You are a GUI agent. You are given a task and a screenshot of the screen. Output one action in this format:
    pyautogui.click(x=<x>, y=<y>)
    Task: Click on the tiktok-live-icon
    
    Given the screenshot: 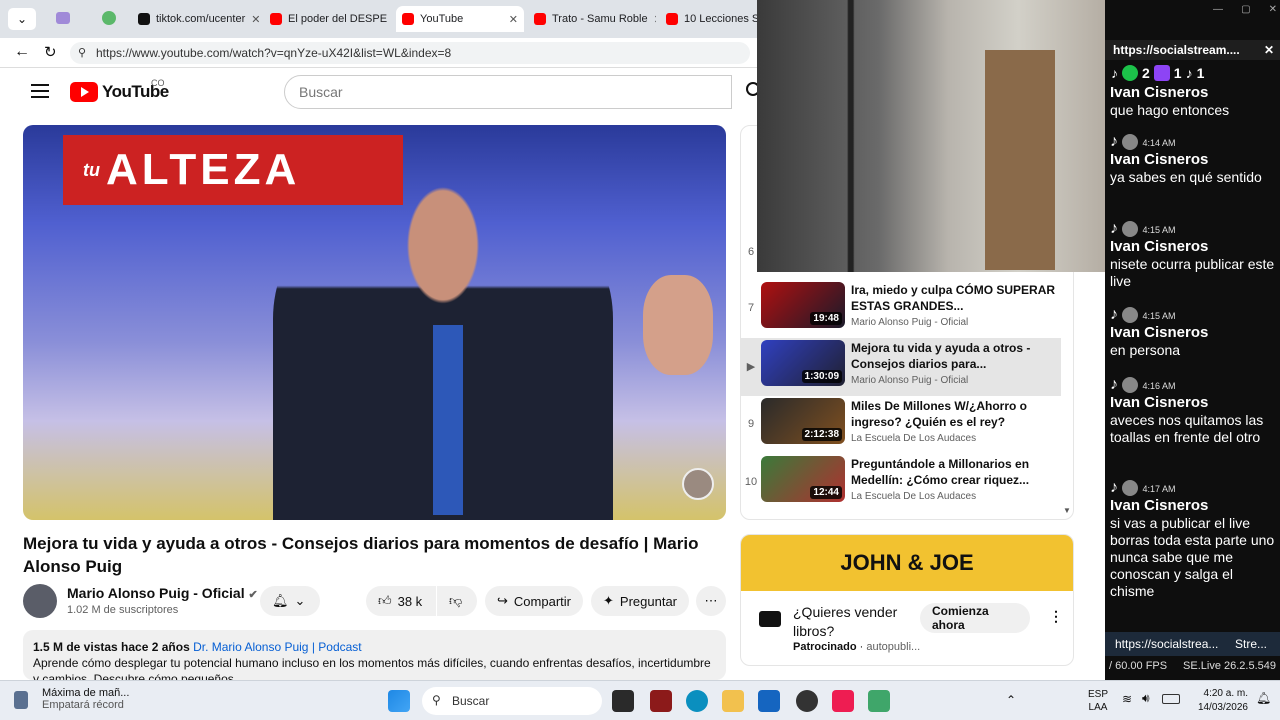 What is the action you would take?
    pyautogui.click(x=843, y=701)
    